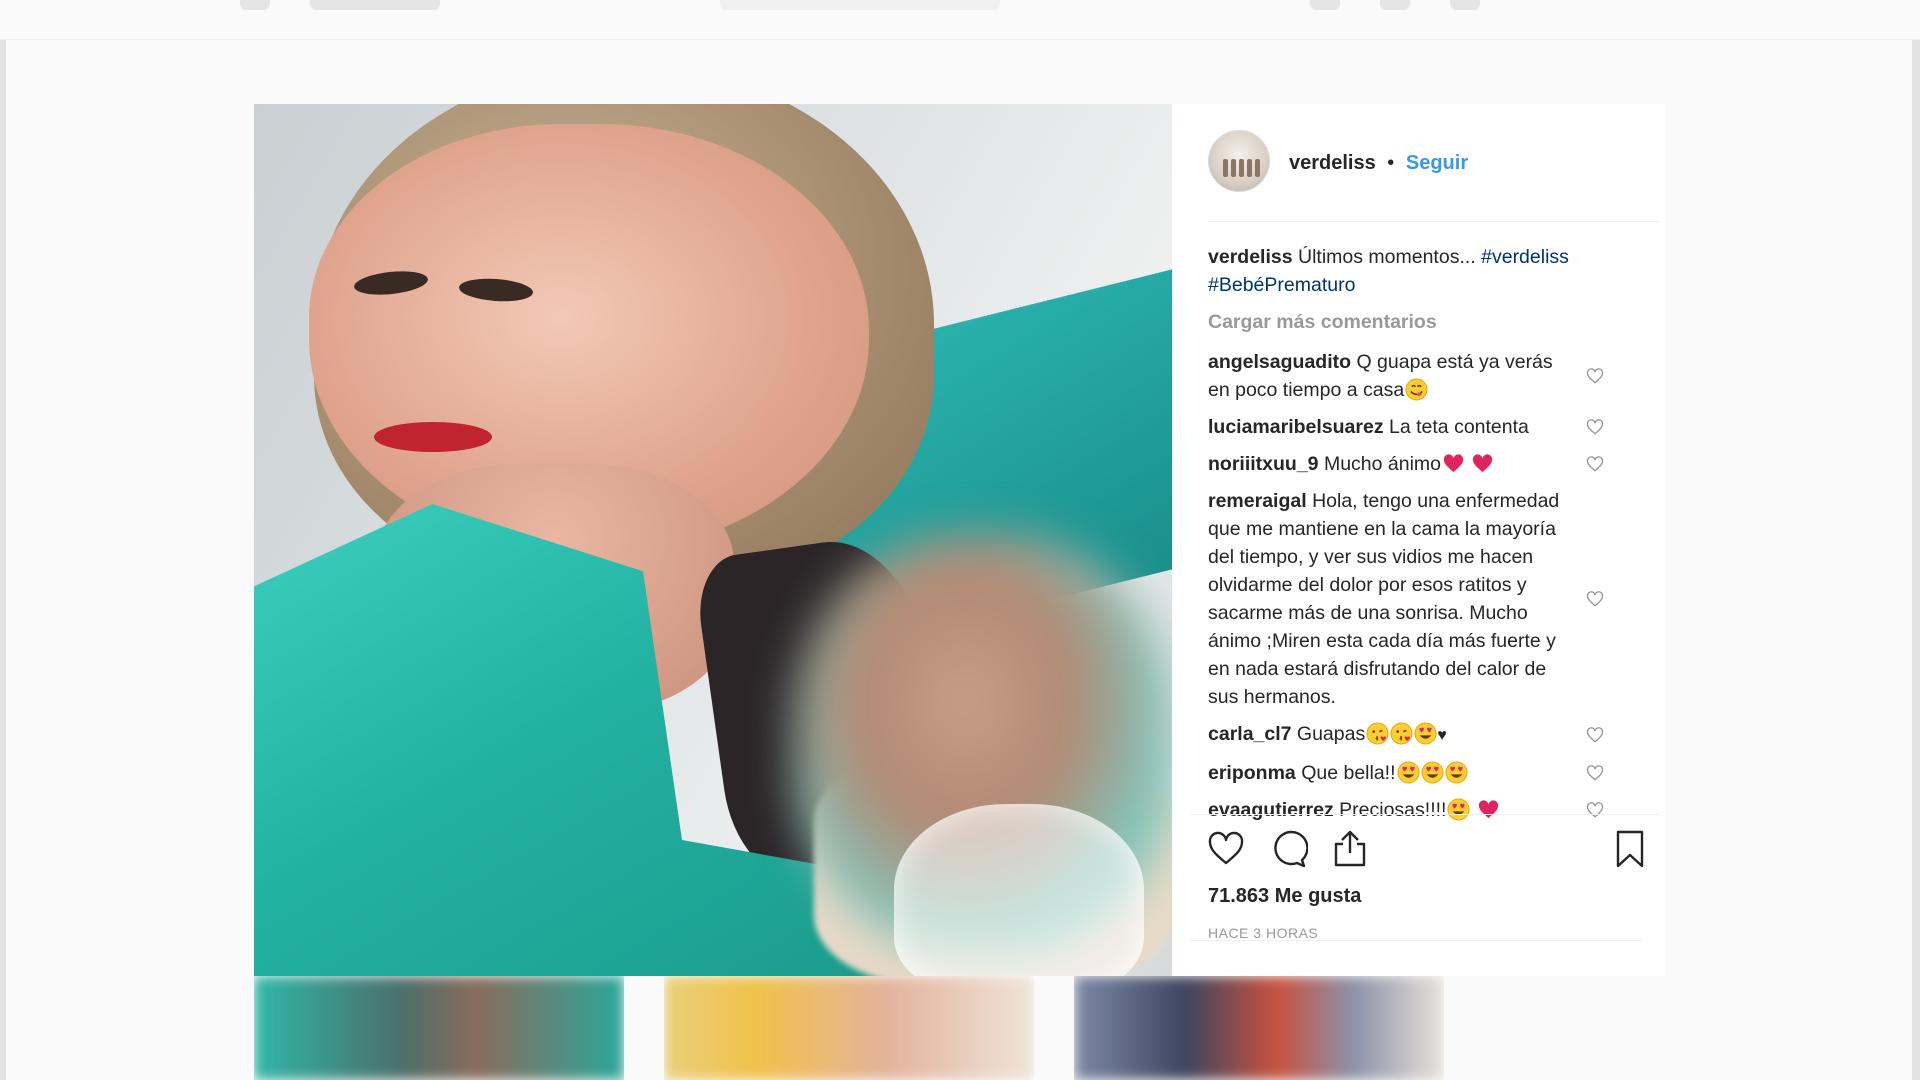 This screenshot has height=1080, width=1920. Describe the element at coordinates (1250, 257) in the screenshot. I see `caption-author: verdeliss` at that location.